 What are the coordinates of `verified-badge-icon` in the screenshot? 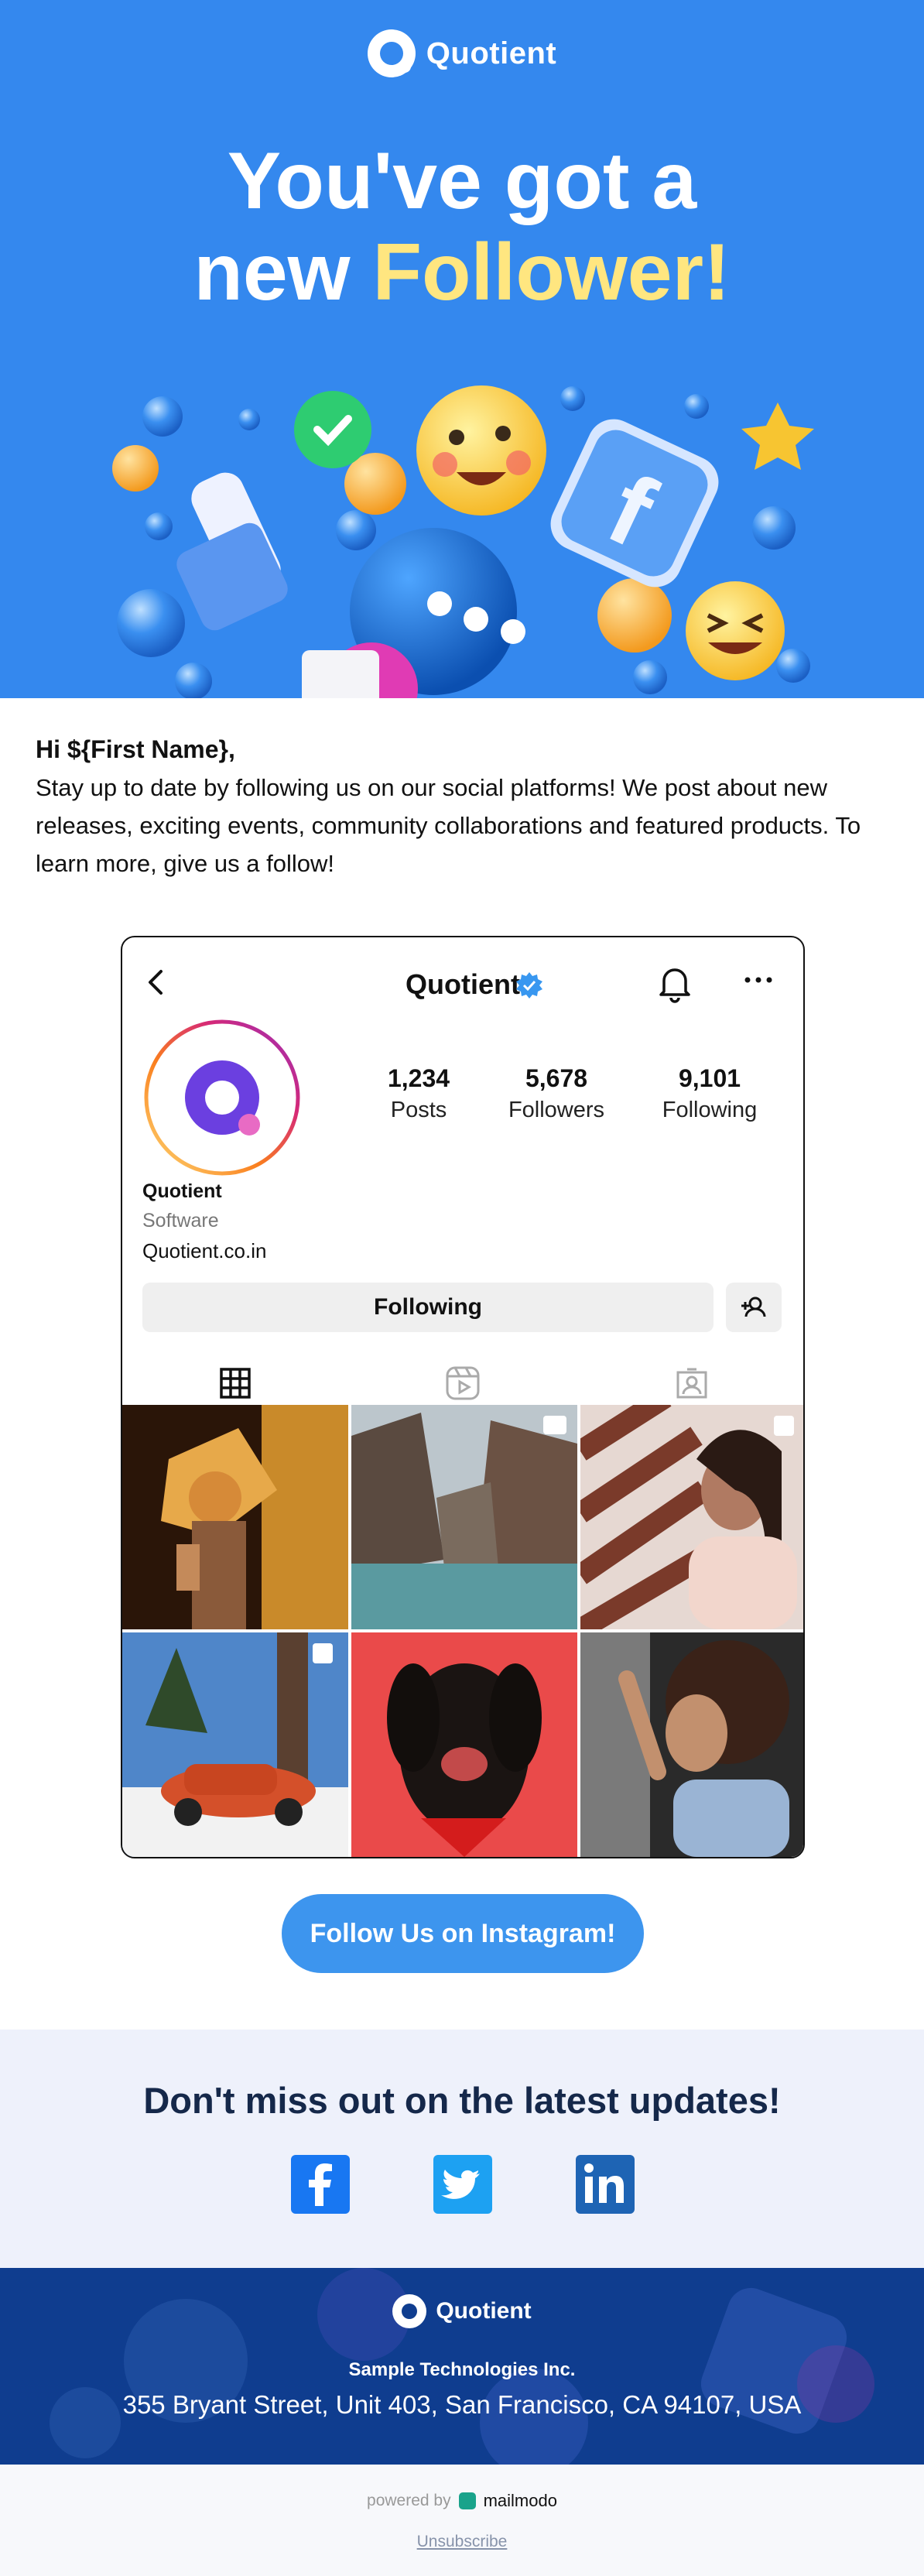 It's located at (529, 986).